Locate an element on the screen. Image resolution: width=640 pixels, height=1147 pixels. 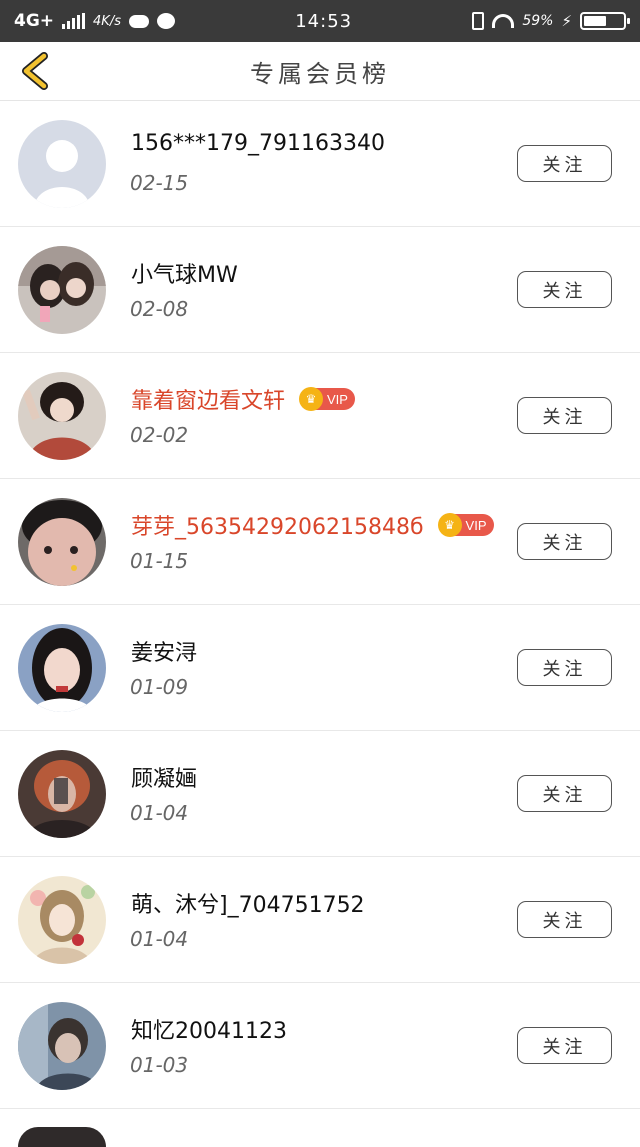
member-name: 萌、沐兮]_704751752 is located at coordinates (248, 905).